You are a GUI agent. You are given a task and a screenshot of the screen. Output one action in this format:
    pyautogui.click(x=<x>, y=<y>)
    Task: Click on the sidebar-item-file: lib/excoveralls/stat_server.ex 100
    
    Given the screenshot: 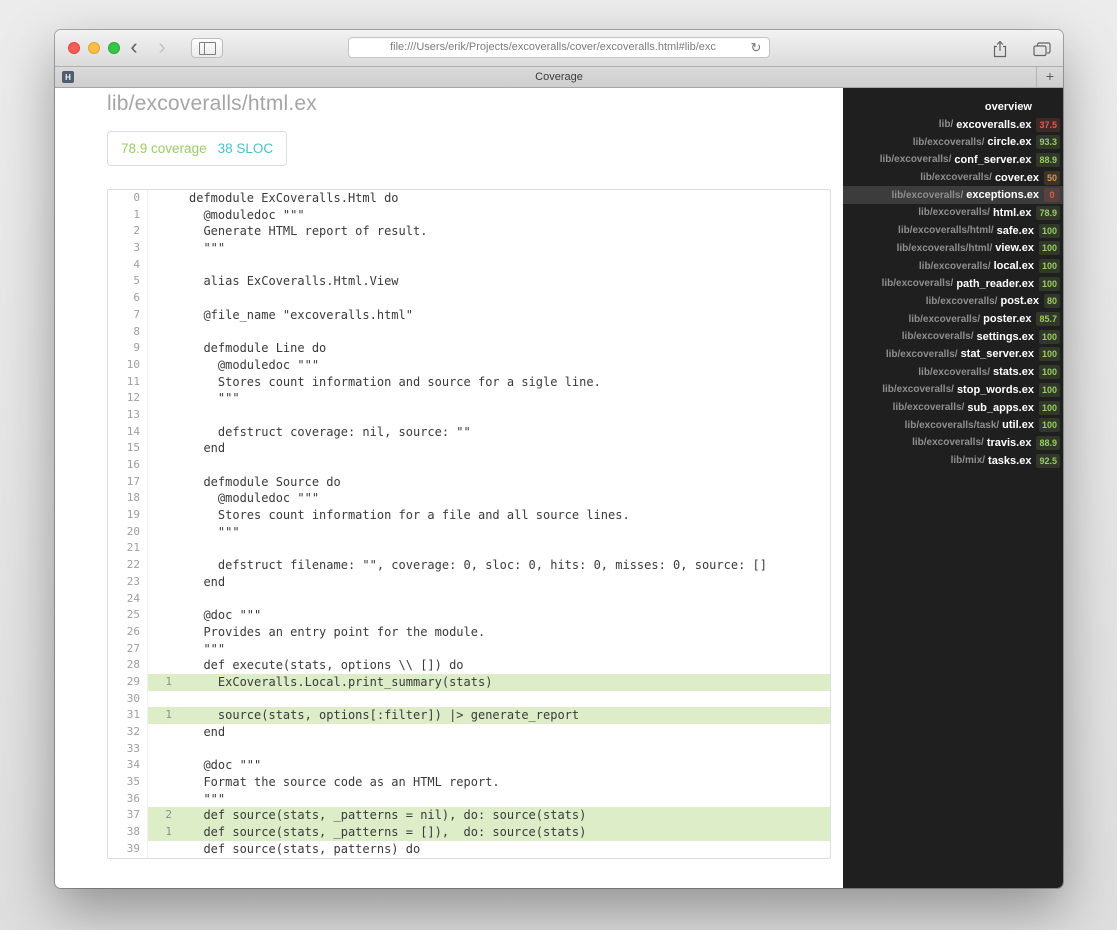 What is the action you would take?
    pyautogui.click(x=953, y=355)
    